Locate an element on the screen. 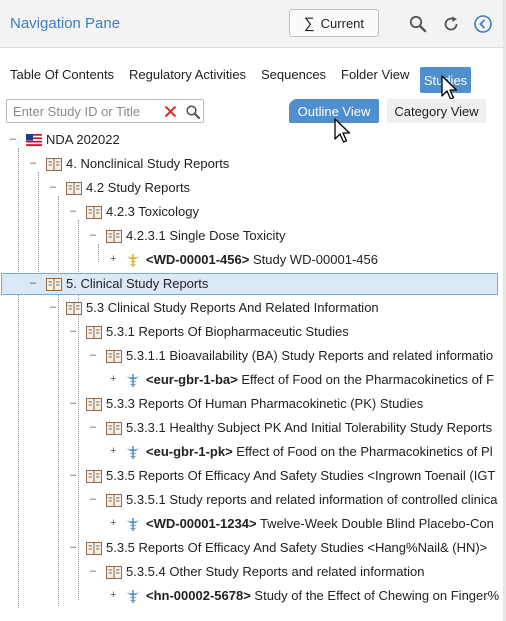 This screenshot has height=621, width=506. tab-table-of-contents: Table Of Contents is located at coordinates (62, 74).